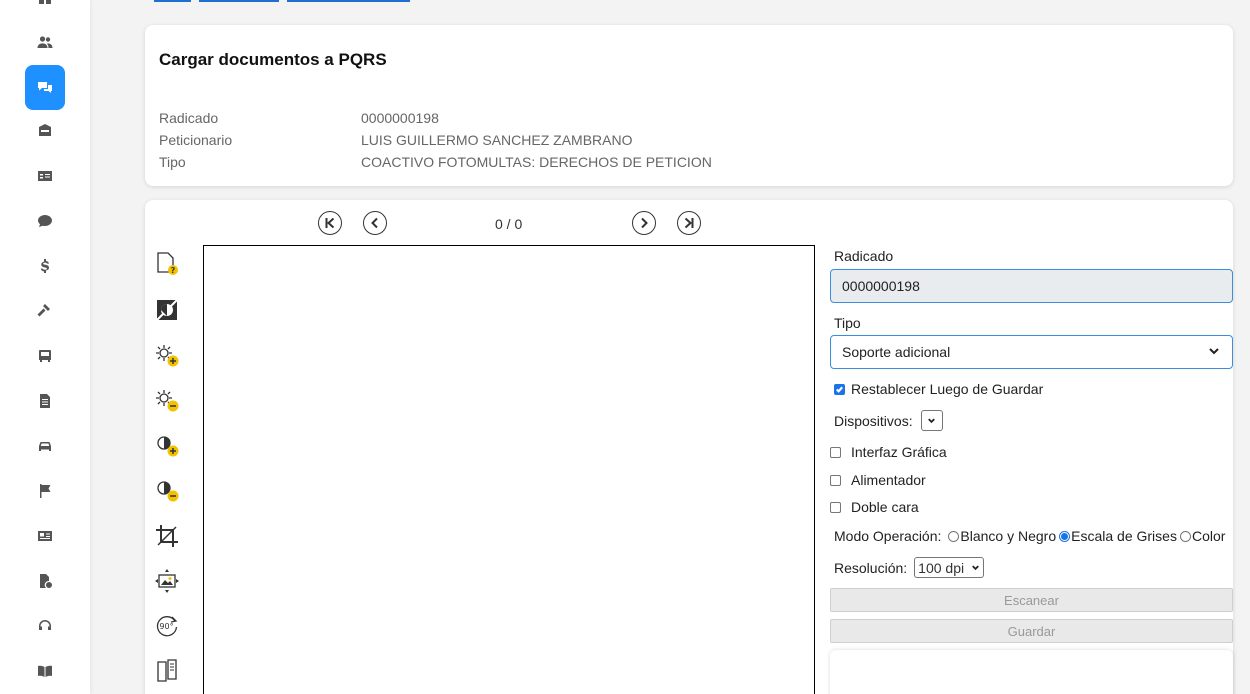 This screenshot has height=694, width=1250. What do you see at coordinates (949, 567) in the screenshot?
I see `resolution-select: 100 dpi` at bounding box center [949, 567].